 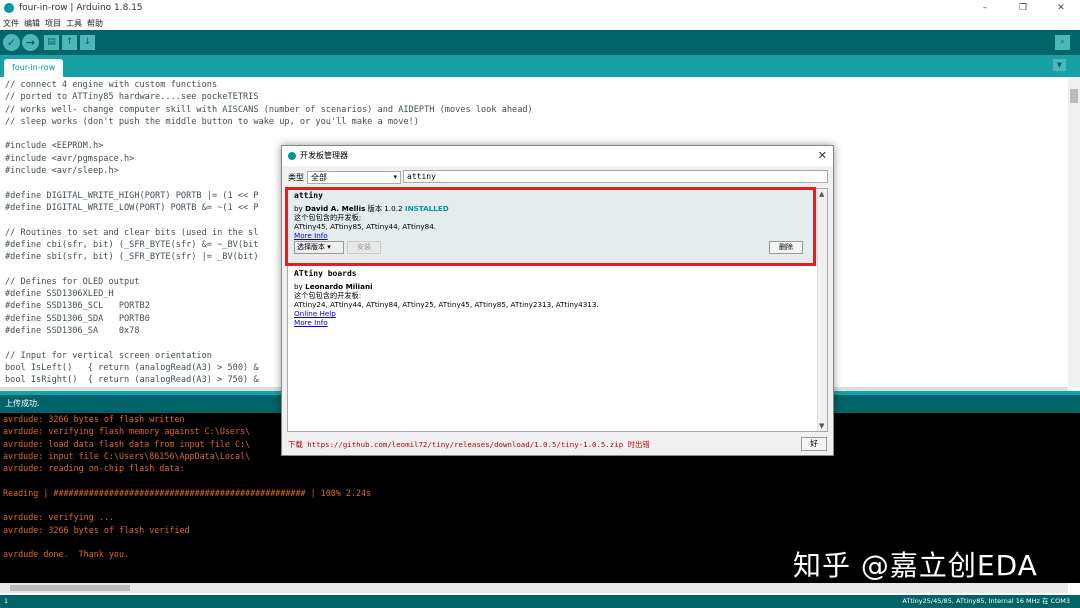 I want to click on search-input: attiny, so click(x=615, y=176).